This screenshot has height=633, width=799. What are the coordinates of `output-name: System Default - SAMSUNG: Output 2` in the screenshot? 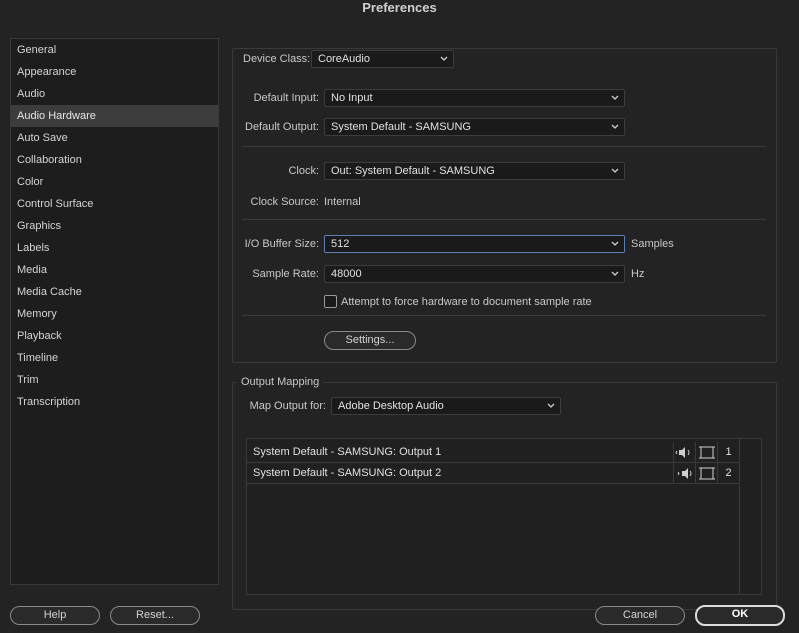 It's located at (347, 473).